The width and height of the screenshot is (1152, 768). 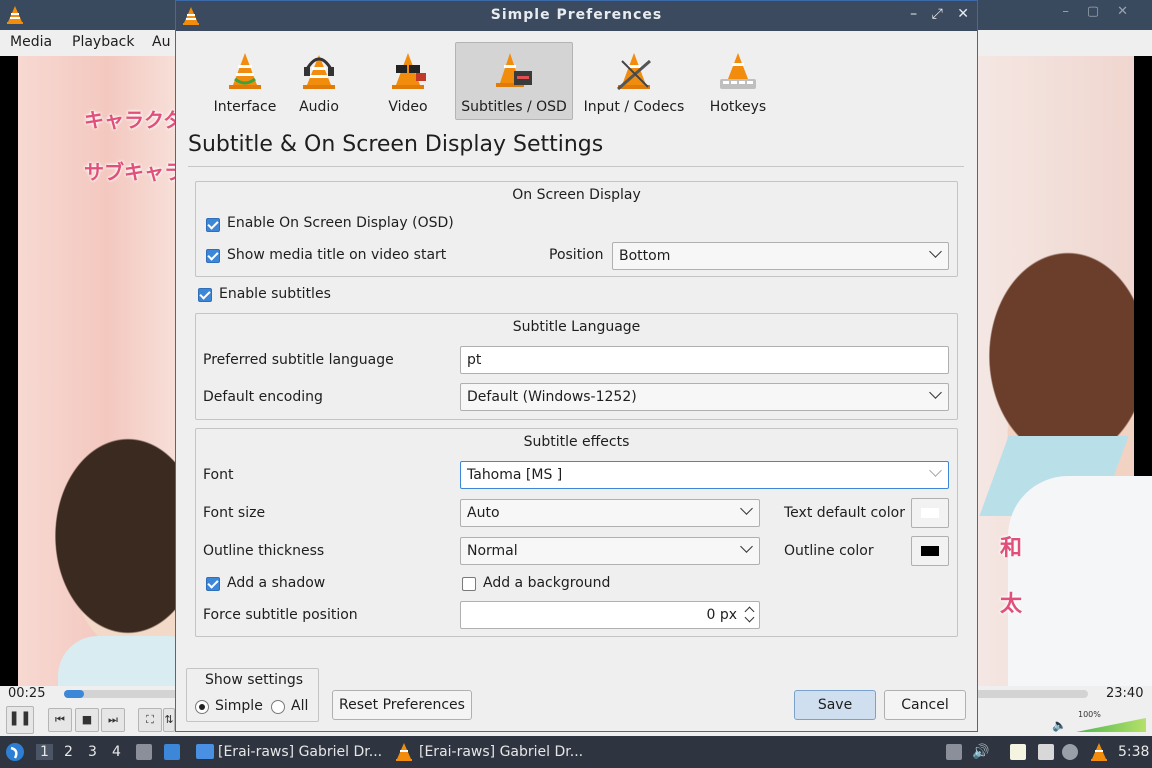 I want to click on outline-color-label: Outline color, so click(x=829, y=551).